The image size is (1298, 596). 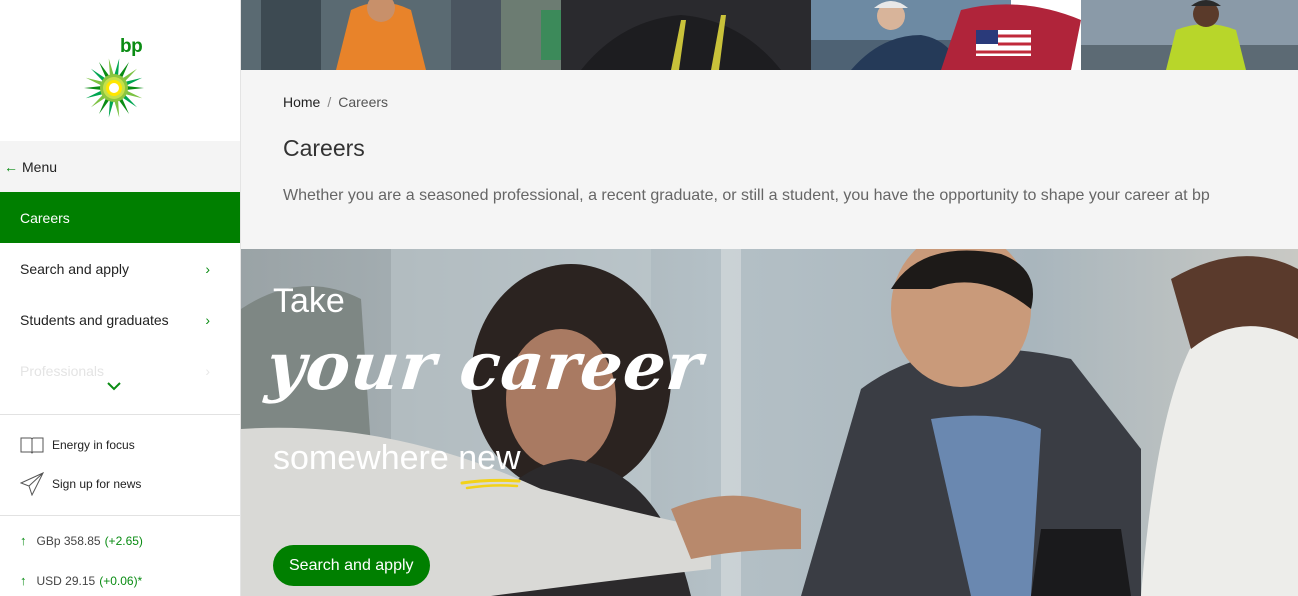 I want to click on book-icon, so click(x=32, y=445).